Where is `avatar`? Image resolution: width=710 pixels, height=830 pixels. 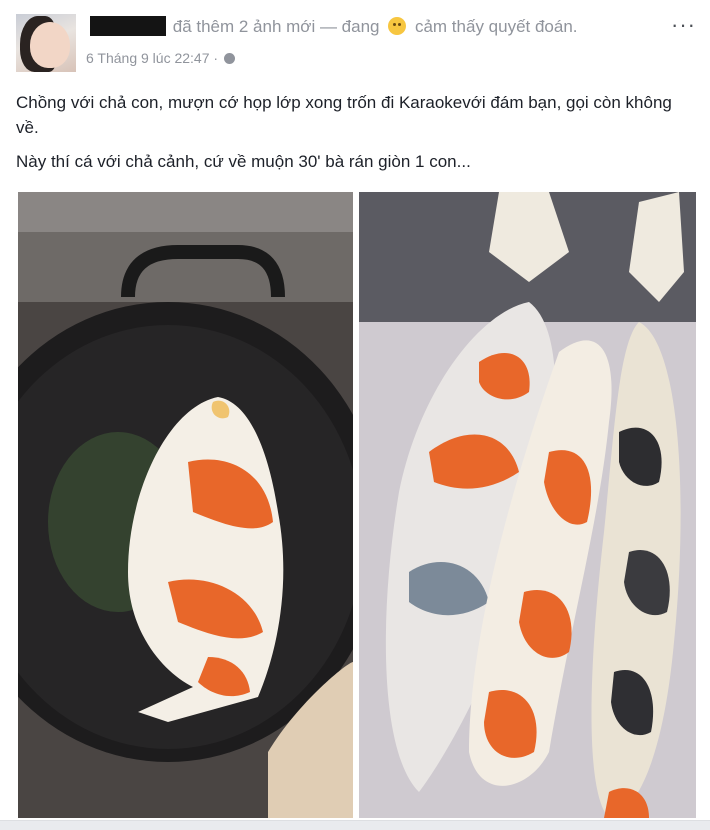
avatar is located at coordinates (46, 43).